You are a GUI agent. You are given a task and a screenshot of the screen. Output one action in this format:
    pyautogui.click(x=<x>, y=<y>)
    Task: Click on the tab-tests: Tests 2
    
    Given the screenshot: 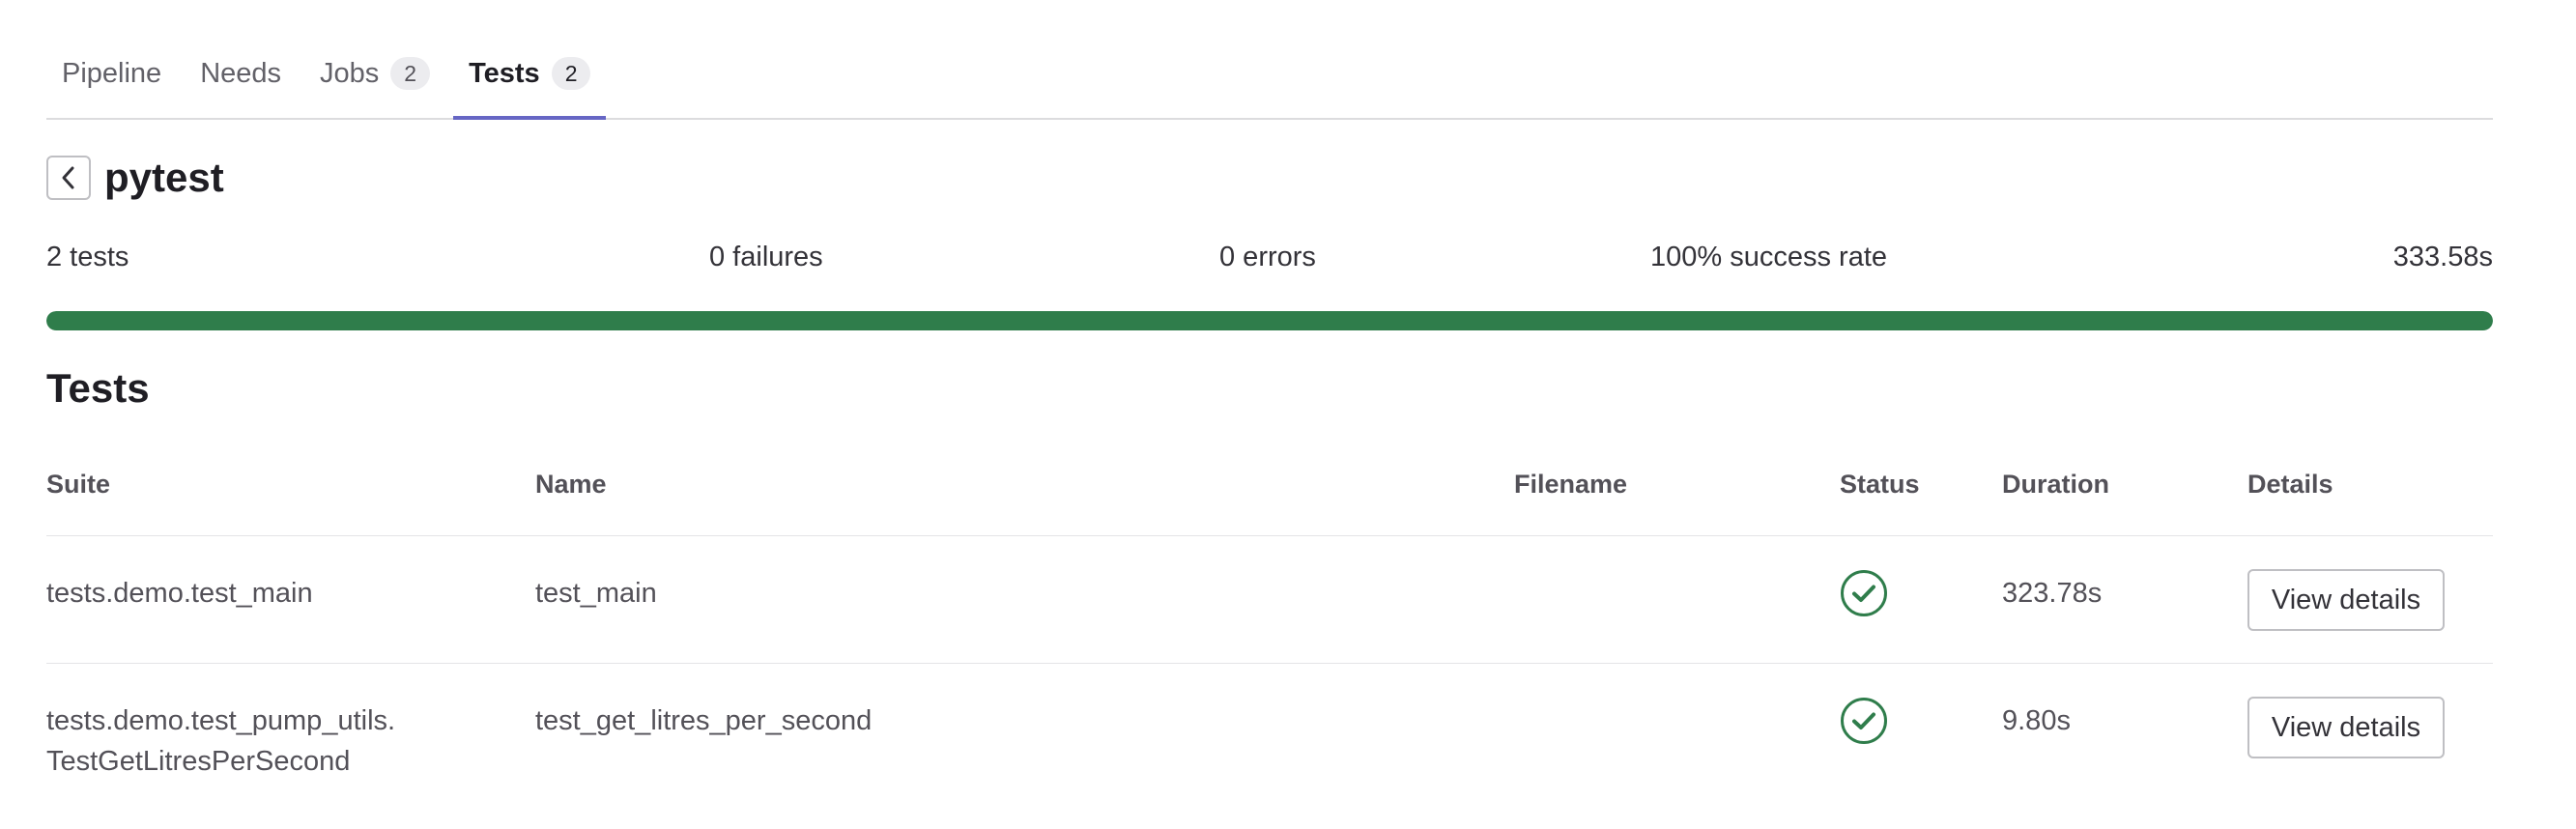 What is the action you would take?
    pyautogui.click(x=530, y=75)
    